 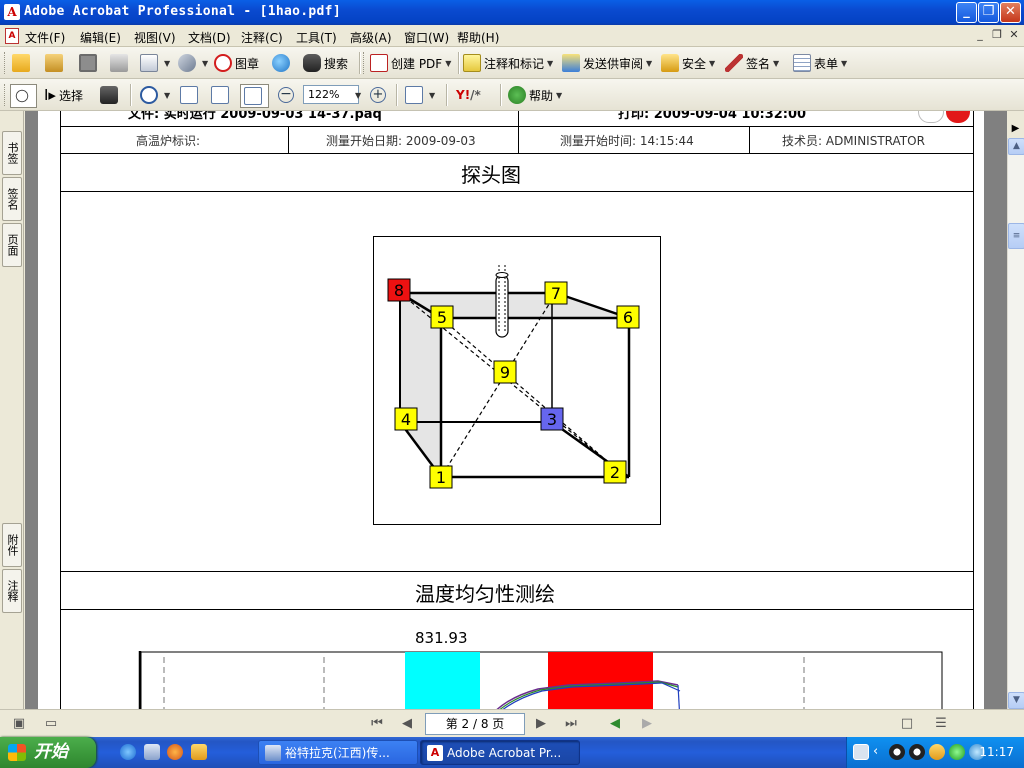 What do you see at coordinates (236, 63) in the screenshot?
I see `stamp-button: 图章` at bounding box center [236, 63].